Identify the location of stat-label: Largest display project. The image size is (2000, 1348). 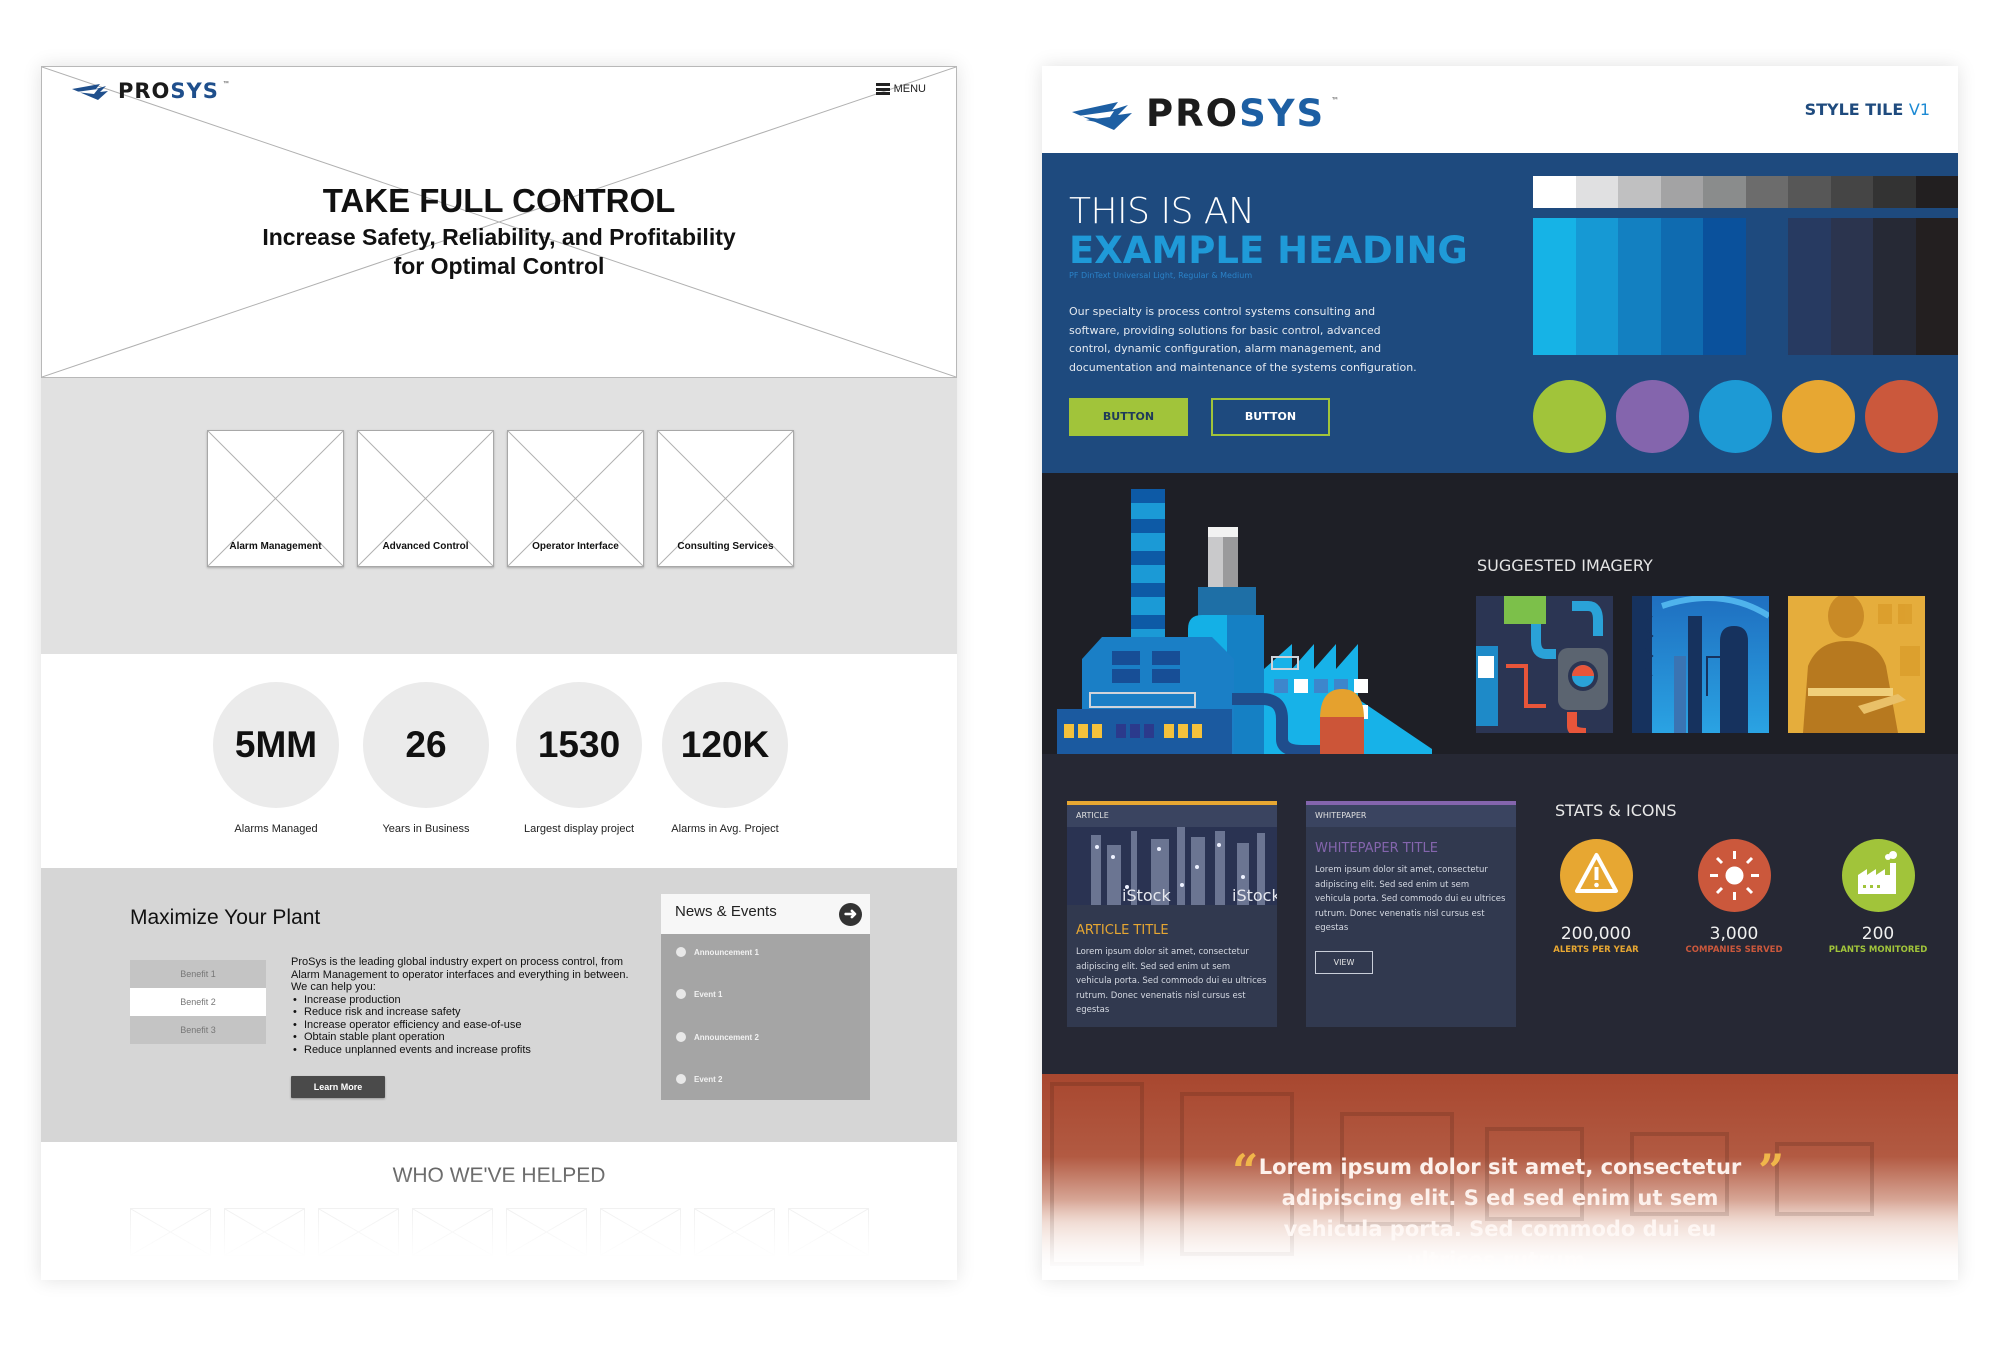
(579, 829).